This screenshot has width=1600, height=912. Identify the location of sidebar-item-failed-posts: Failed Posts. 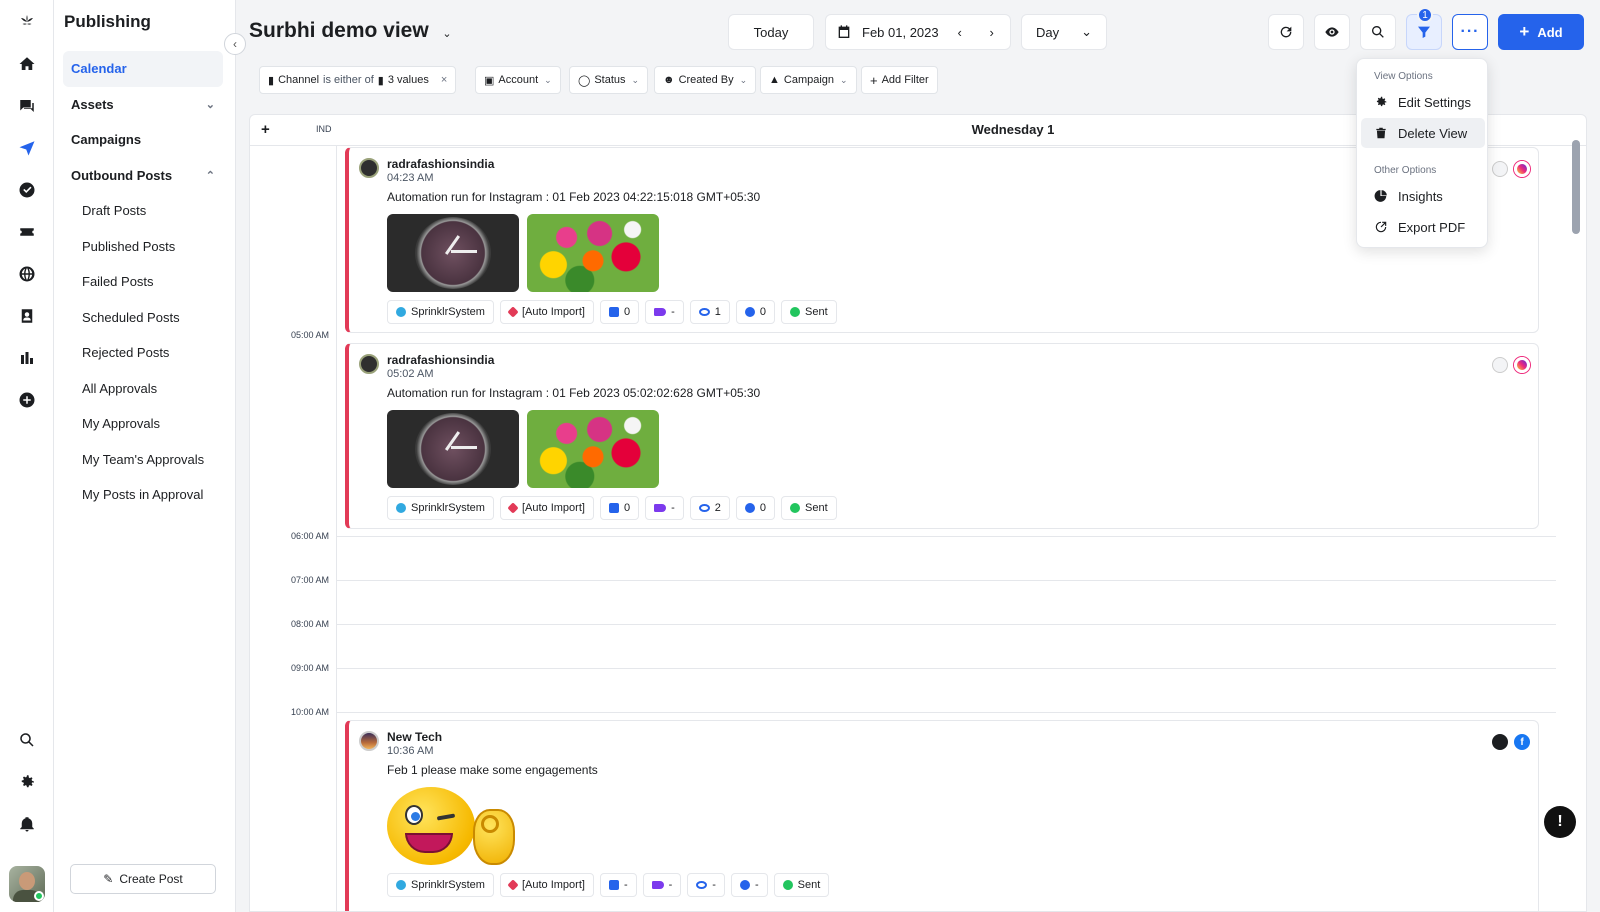
(143, 282).